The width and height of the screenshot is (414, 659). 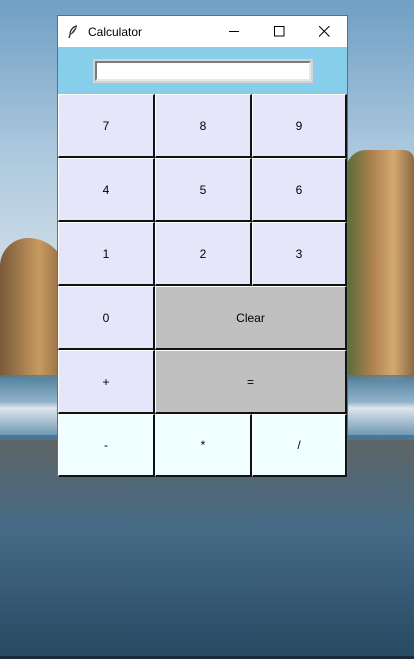 I want to click on minimize-button, so click(x=234, y=31).